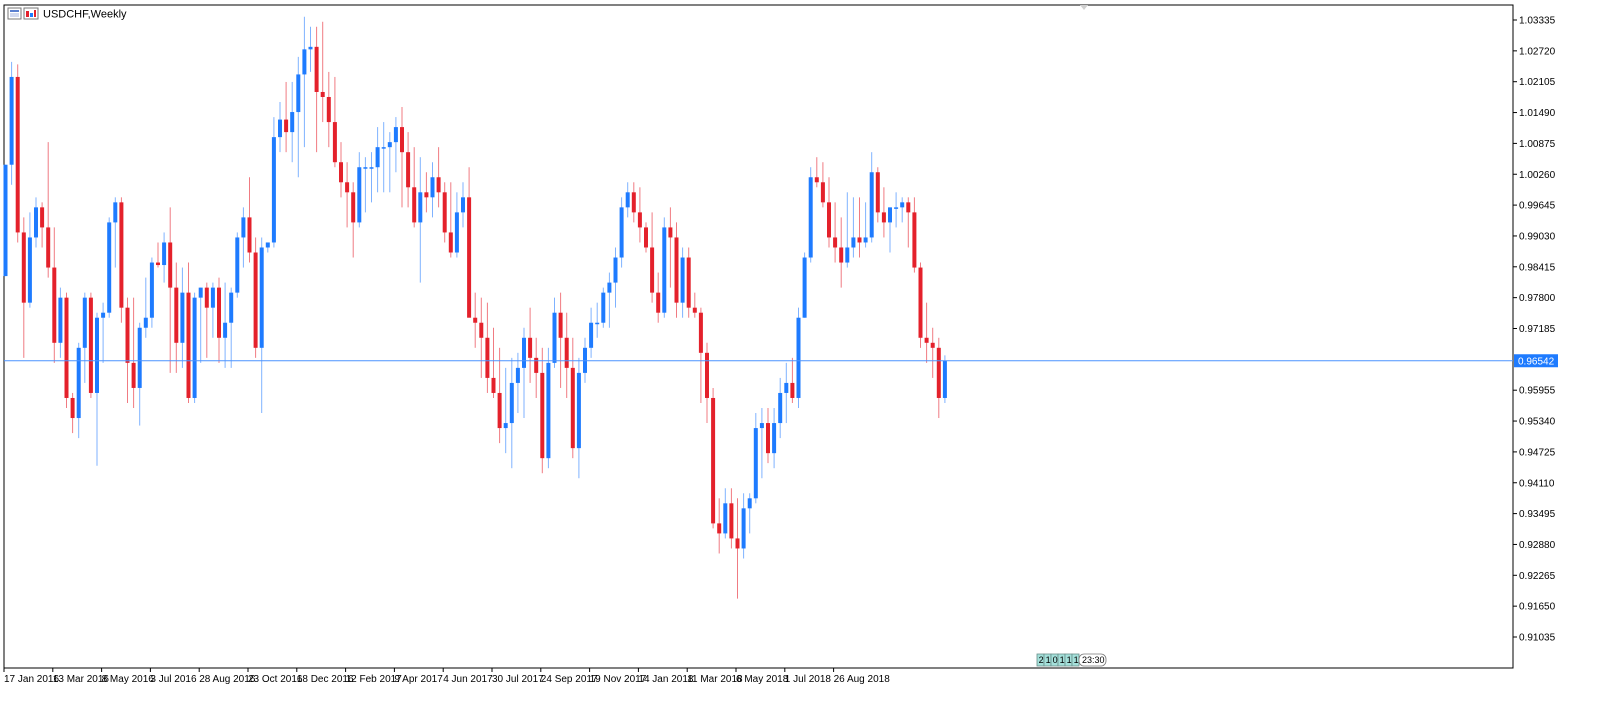  I want to click on price-tick-label: 0.95955, so click(1537, 391).